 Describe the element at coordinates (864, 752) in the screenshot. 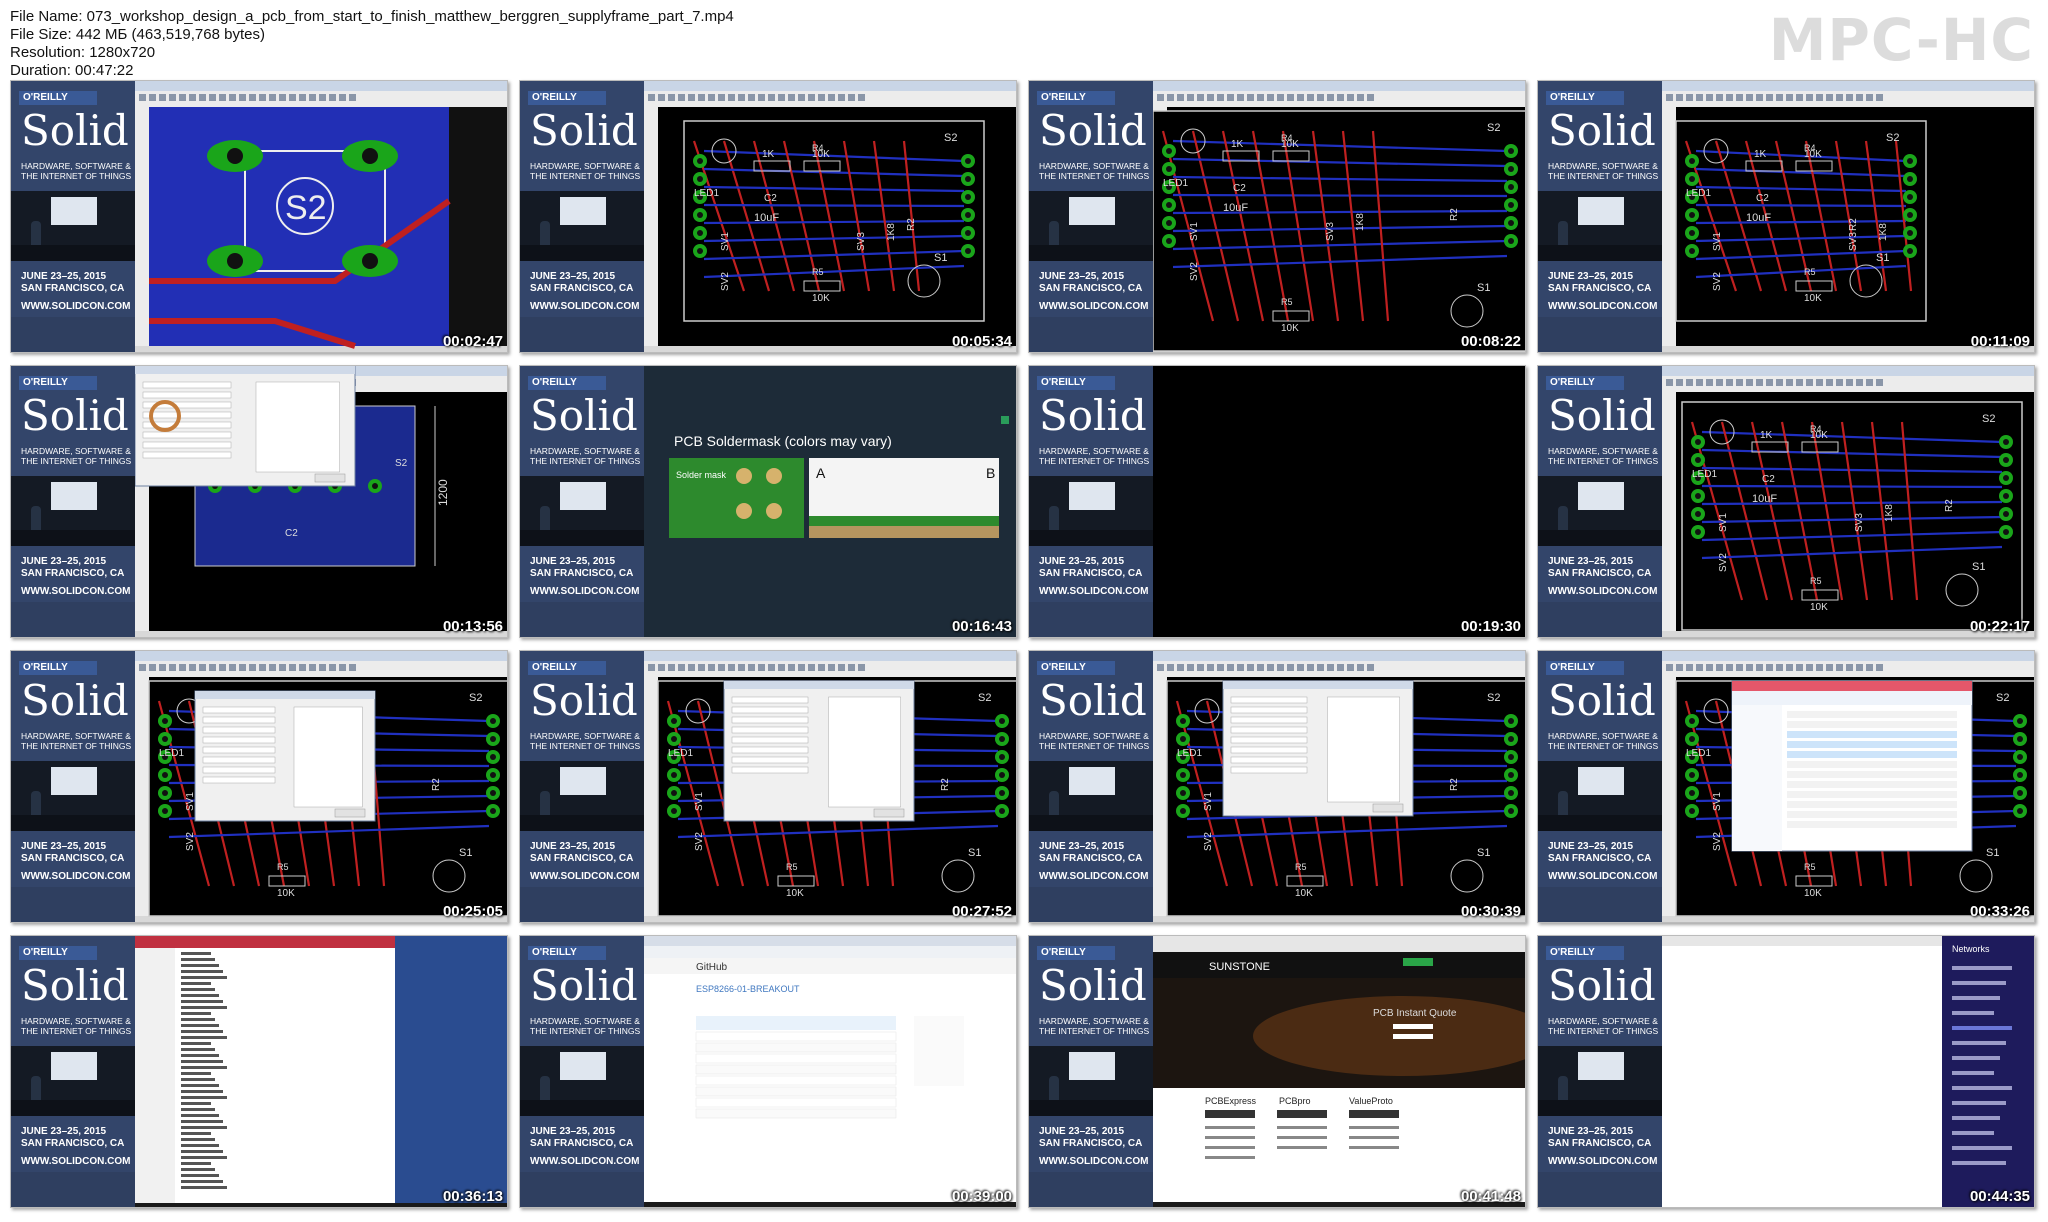

I see `dialog-list` at that location.